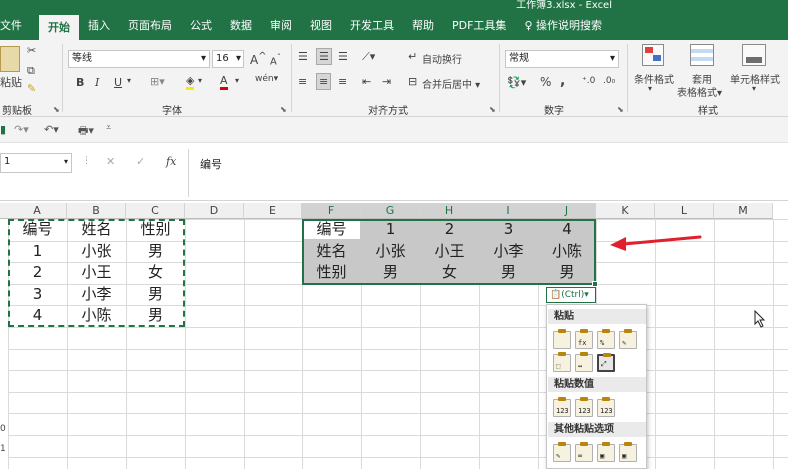 Image resolution: width=788 pixels, height=469 pixels. Describe the element at coordinates (584, 362) in the screenshot. I see `paste-keep-column-width-icon: ↔` at that location.